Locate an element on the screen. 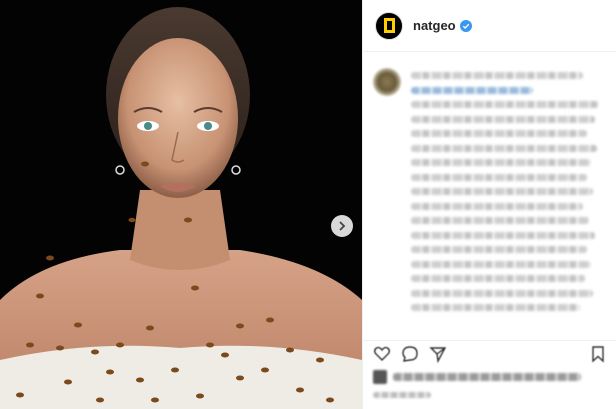 The image size is (616, 409). likes-text-blurred is located at coordinates (487, 377).